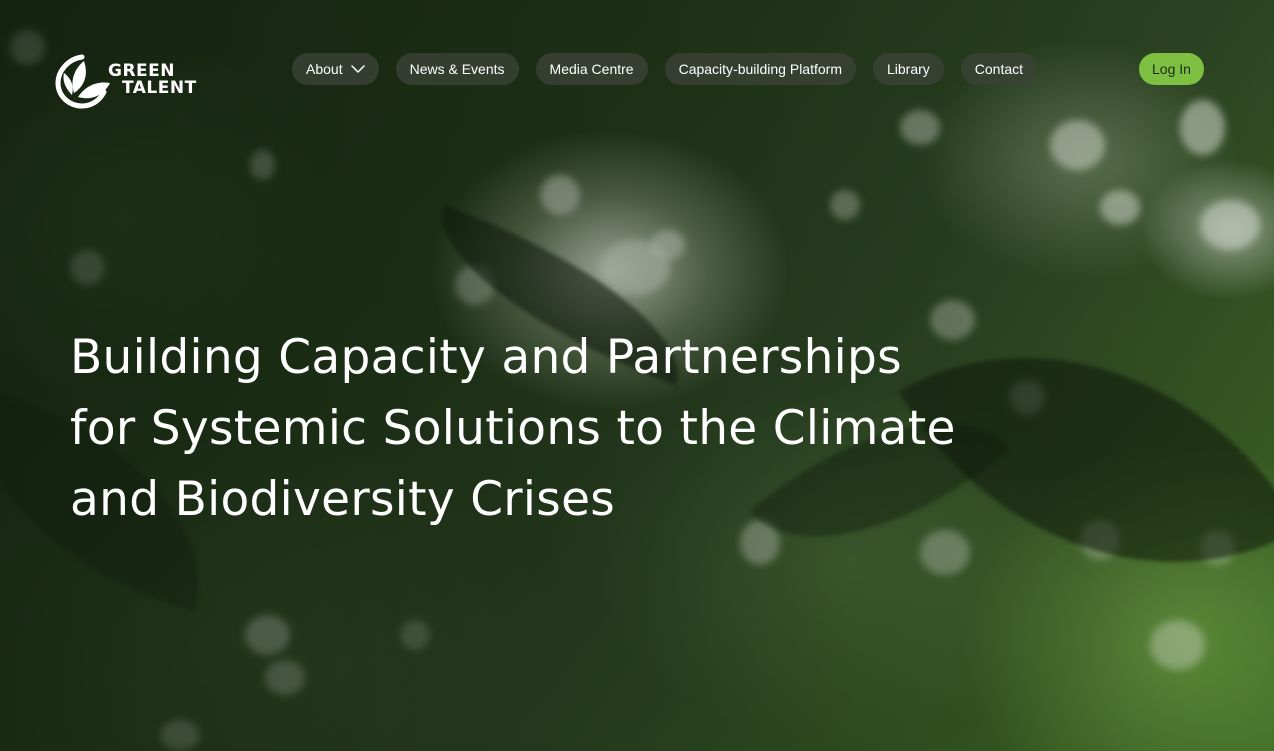 The height and width of the screenshot is (751, 1274). I want to click on nav-item-label: News & Events, so click(457, 69).